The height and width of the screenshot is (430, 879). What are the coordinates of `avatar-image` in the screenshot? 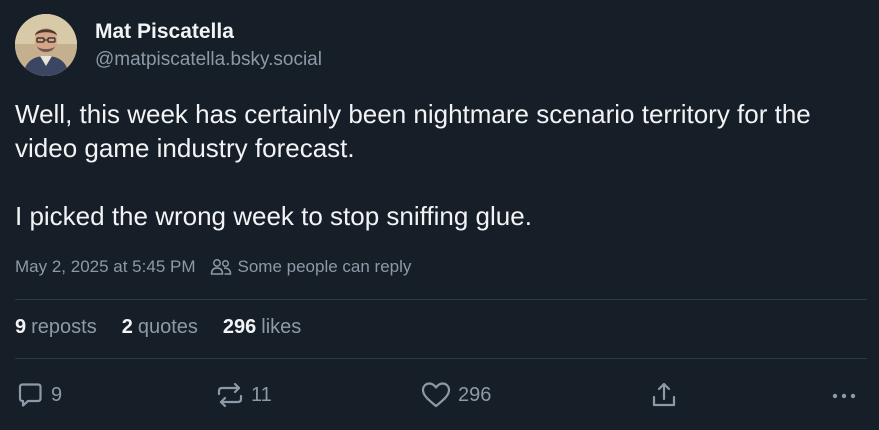 It's located at (46, 45).